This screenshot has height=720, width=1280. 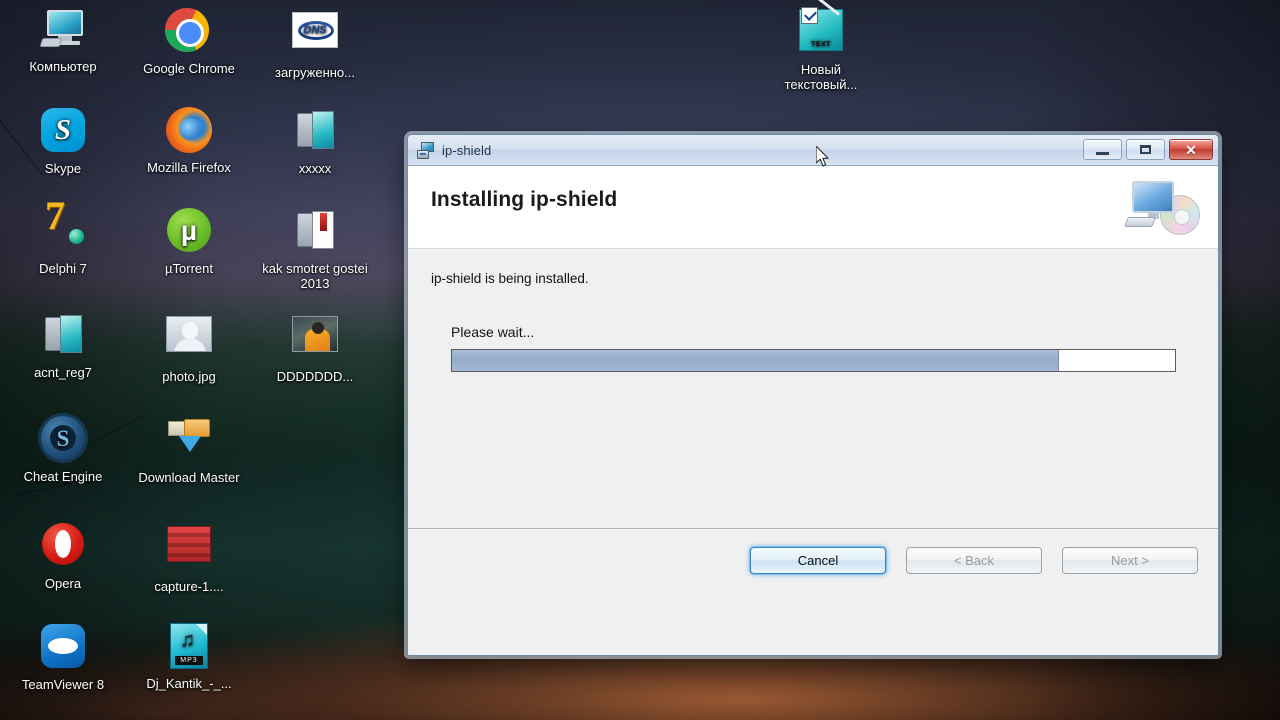 I want to click on close-button: ✕, so click(x=1191, y=149).